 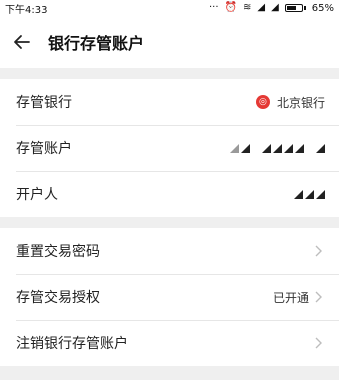 I want to click on account-row: 存管账户, so click(x=169, y=148).